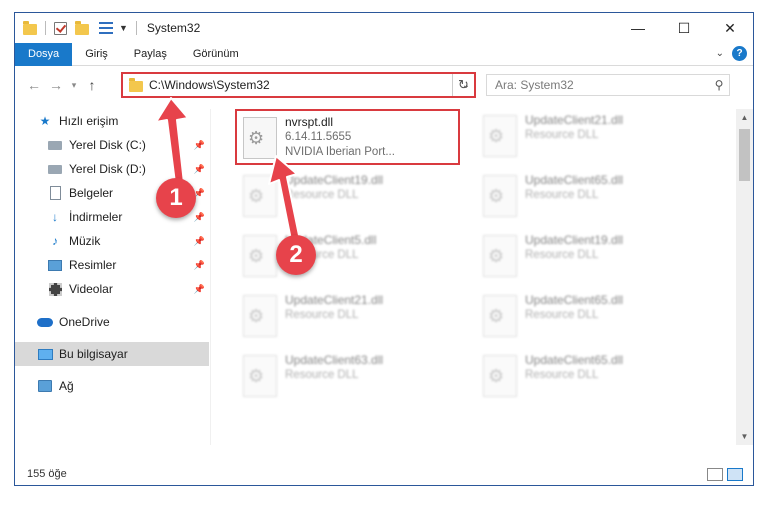 This screenshot has width=769, height=506. I want to click on sidebar-item-videos: Videolar 📌, so click(112, 289).